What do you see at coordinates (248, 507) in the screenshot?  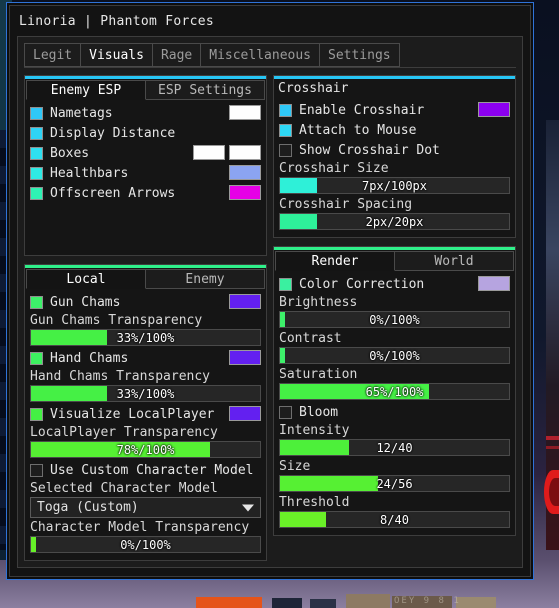 I see `chevron-down-icon` at bounding box center [248, 507].